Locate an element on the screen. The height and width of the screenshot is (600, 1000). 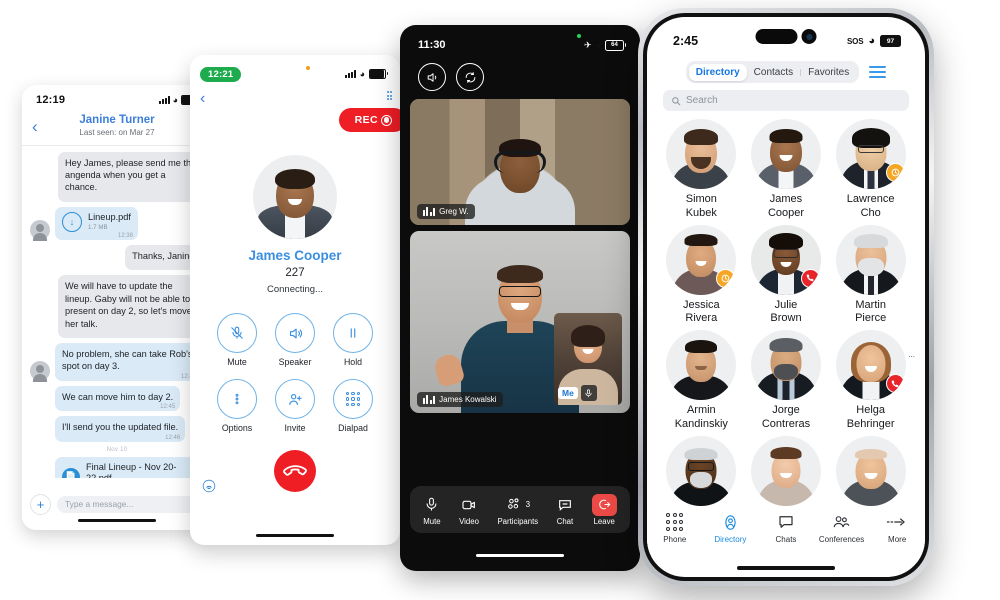
switch-camera-button is located at coordinates (470, 77).